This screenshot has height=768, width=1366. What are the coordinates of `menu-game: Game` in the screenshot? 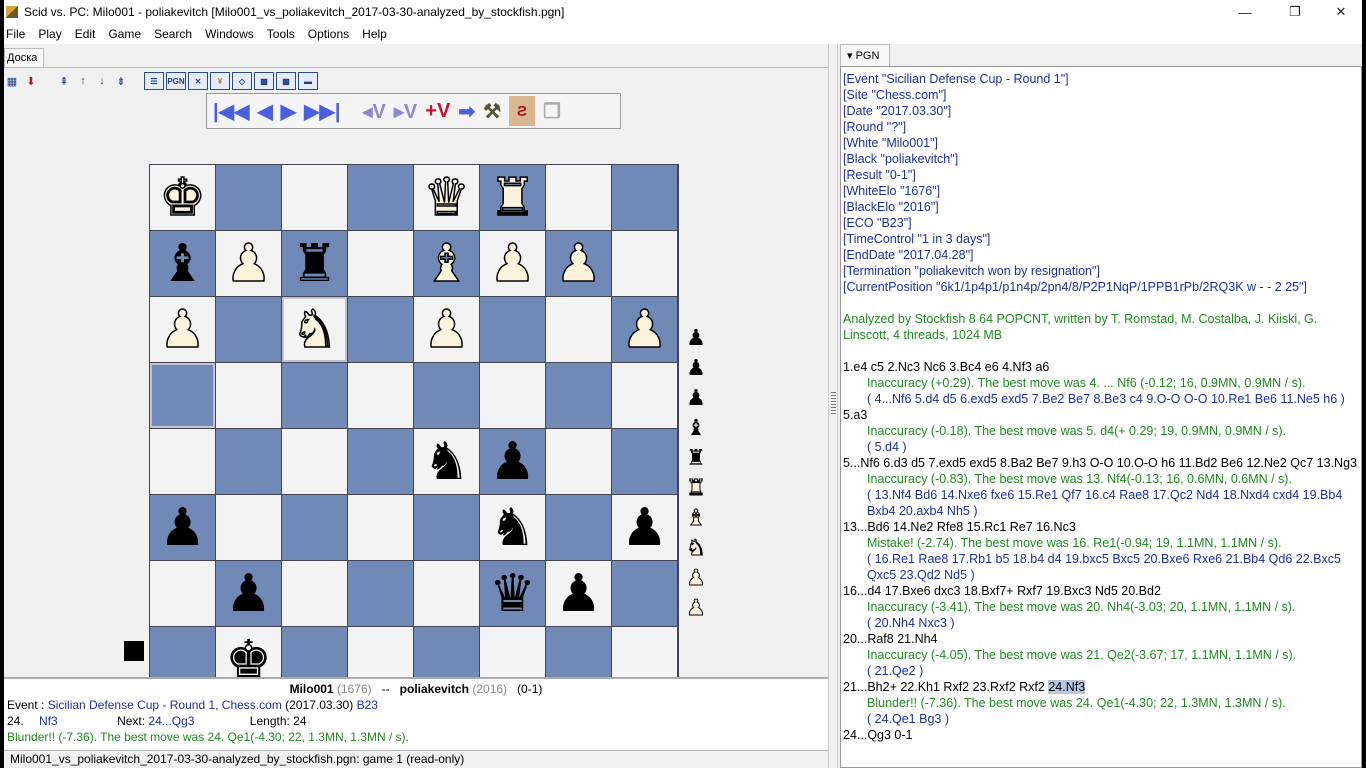 It's located at (125, 34).